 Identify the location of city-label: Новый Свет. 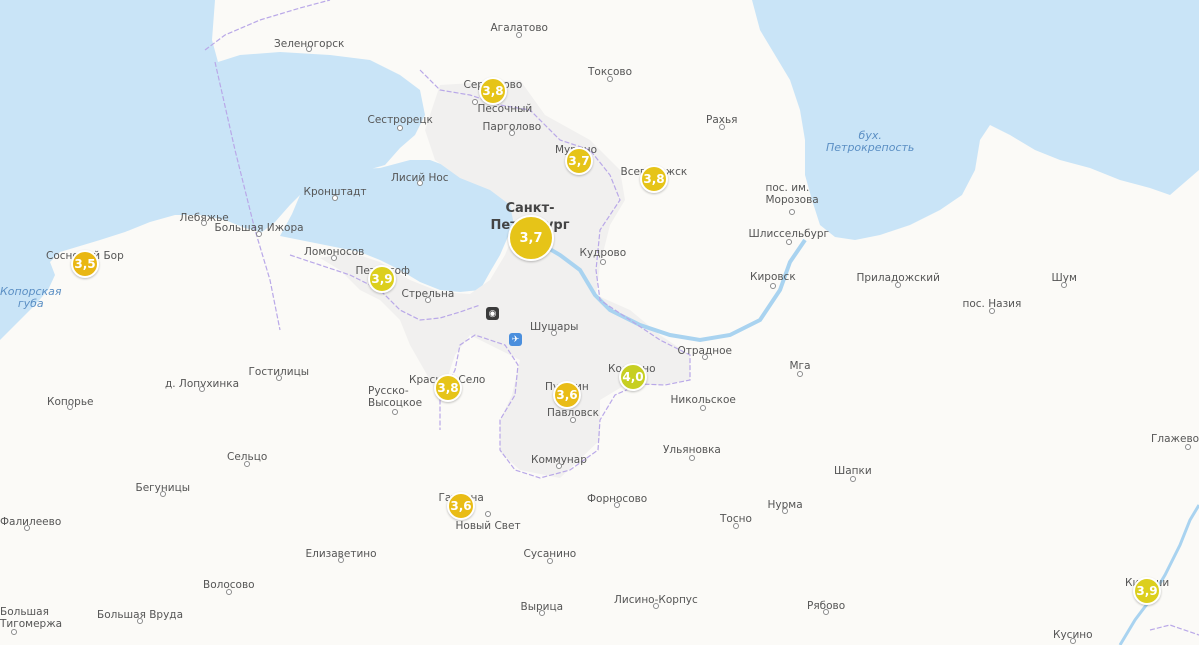
(488, 526).